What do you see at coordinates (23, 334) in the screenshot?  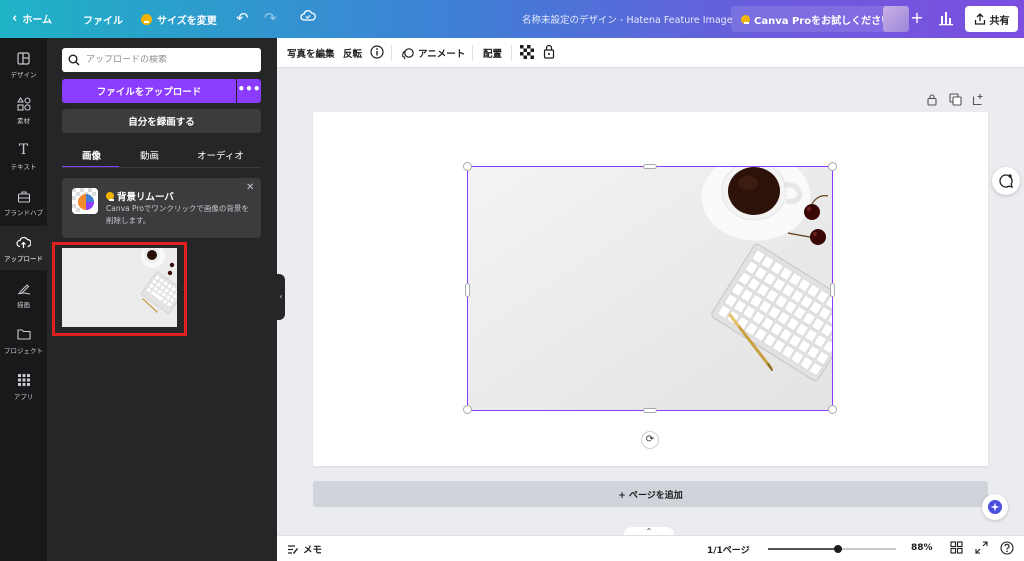 I see `folder-icon` at bounding box center [23, 334].